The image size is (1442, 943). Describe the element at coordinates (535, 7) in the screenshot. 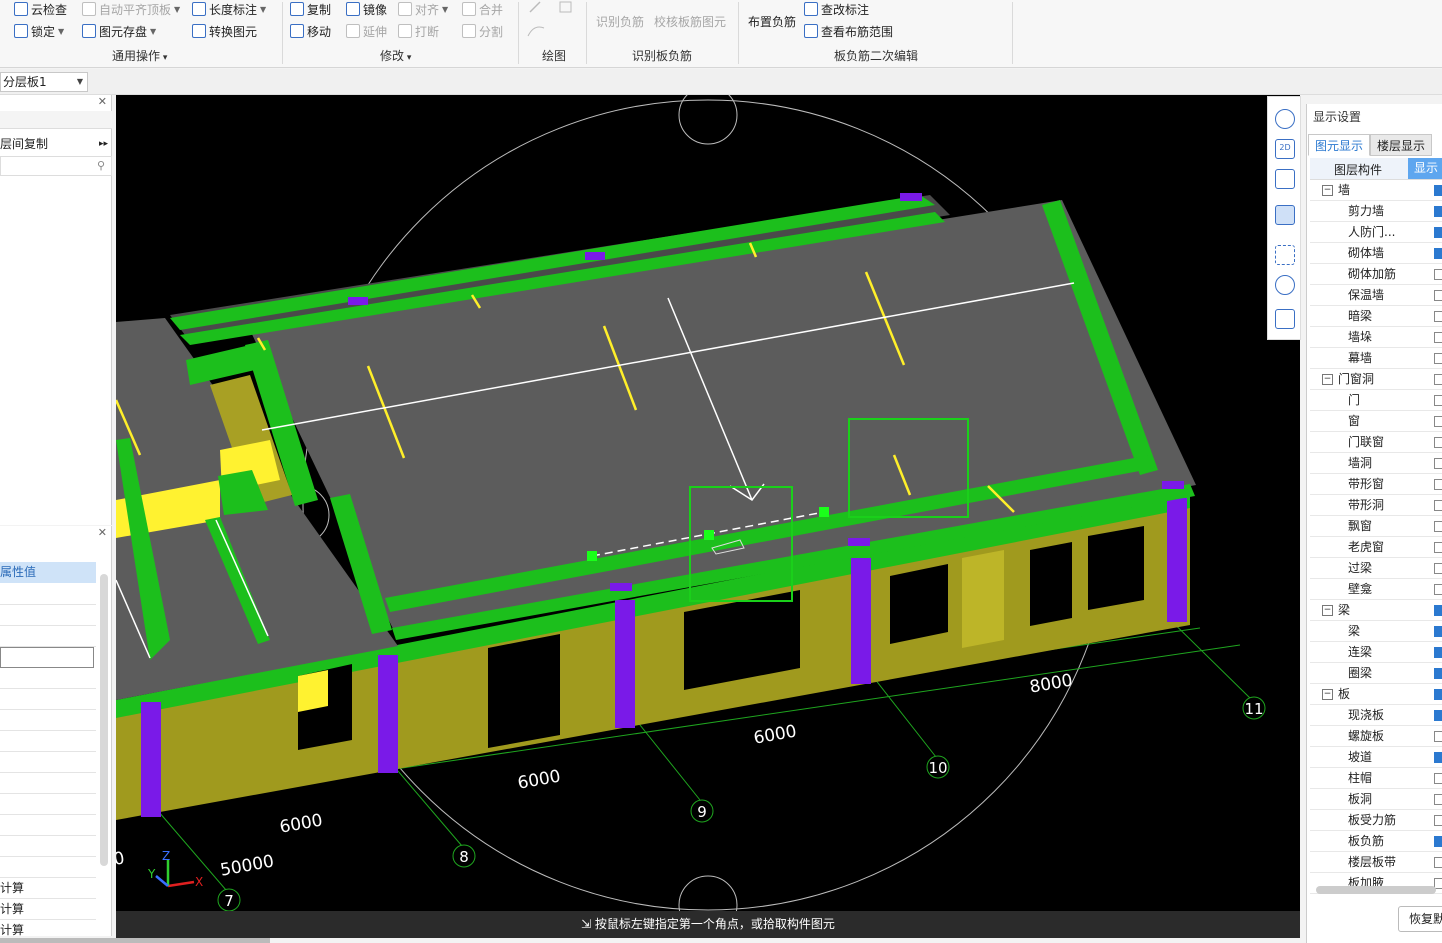

I see `line-draw-icon` at that location.